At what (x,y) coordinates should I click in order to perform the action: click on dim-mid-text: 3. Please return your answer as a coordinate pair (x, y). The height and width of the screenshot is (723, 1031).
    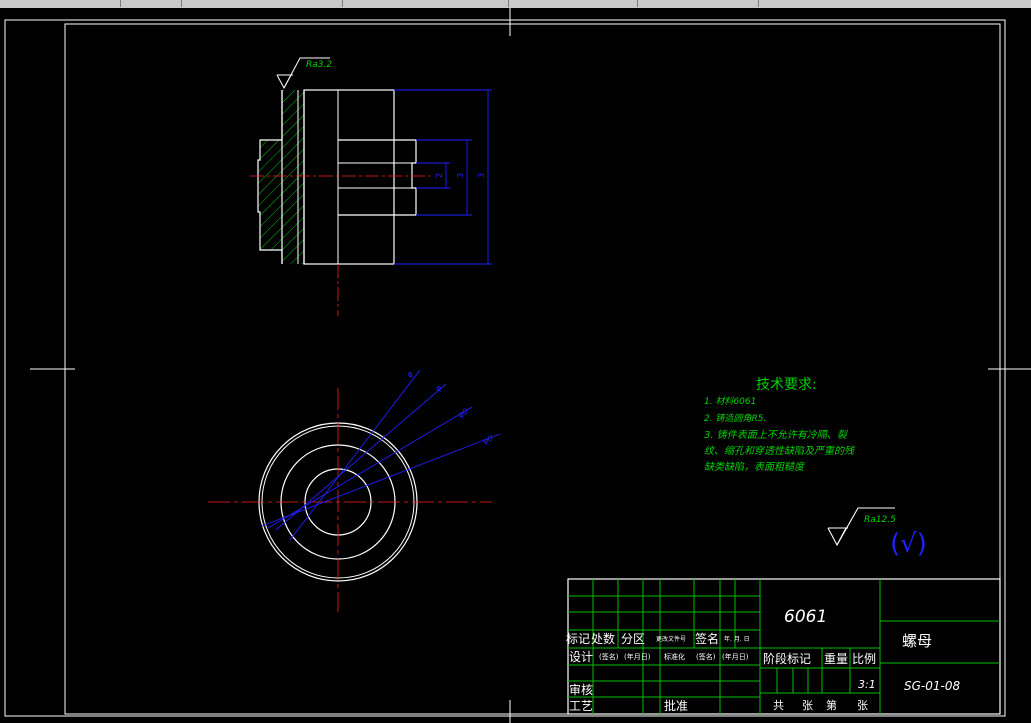
    Looking at the image, I should click on (460, 175).